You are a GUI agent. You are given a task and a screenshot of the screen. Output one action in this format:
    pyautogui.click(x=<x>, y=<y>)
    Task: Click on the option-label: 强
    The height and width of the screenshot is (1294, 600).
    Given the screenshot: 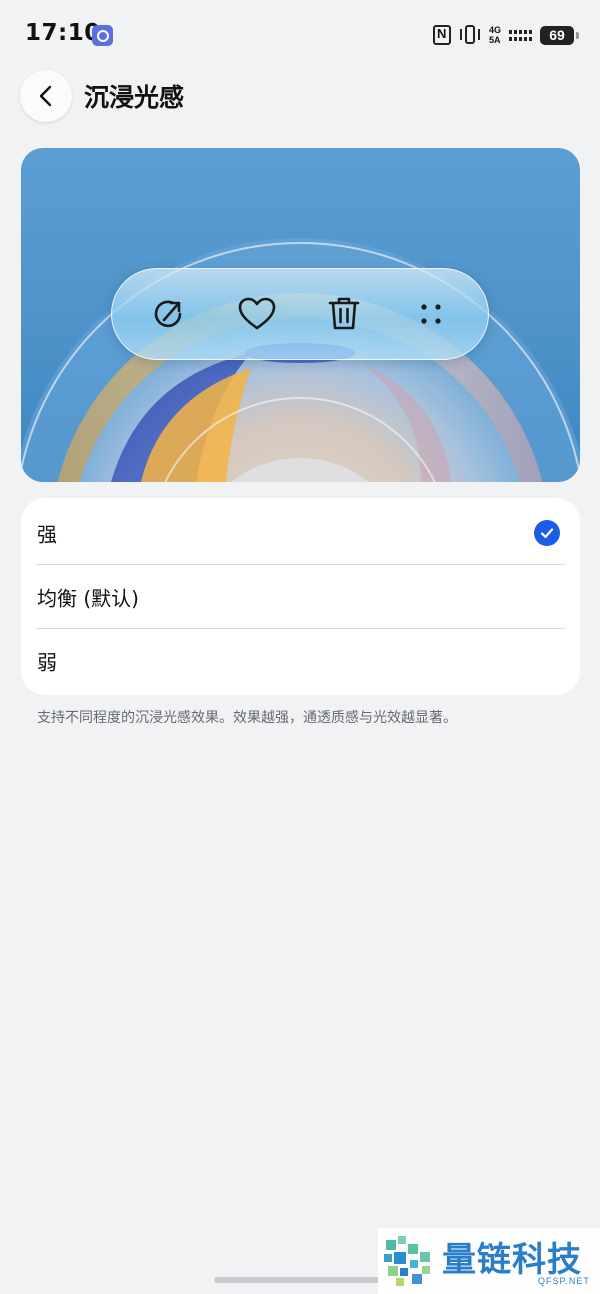 What is the action you would take?
    pyautogui.click(x=47, y=534)
    